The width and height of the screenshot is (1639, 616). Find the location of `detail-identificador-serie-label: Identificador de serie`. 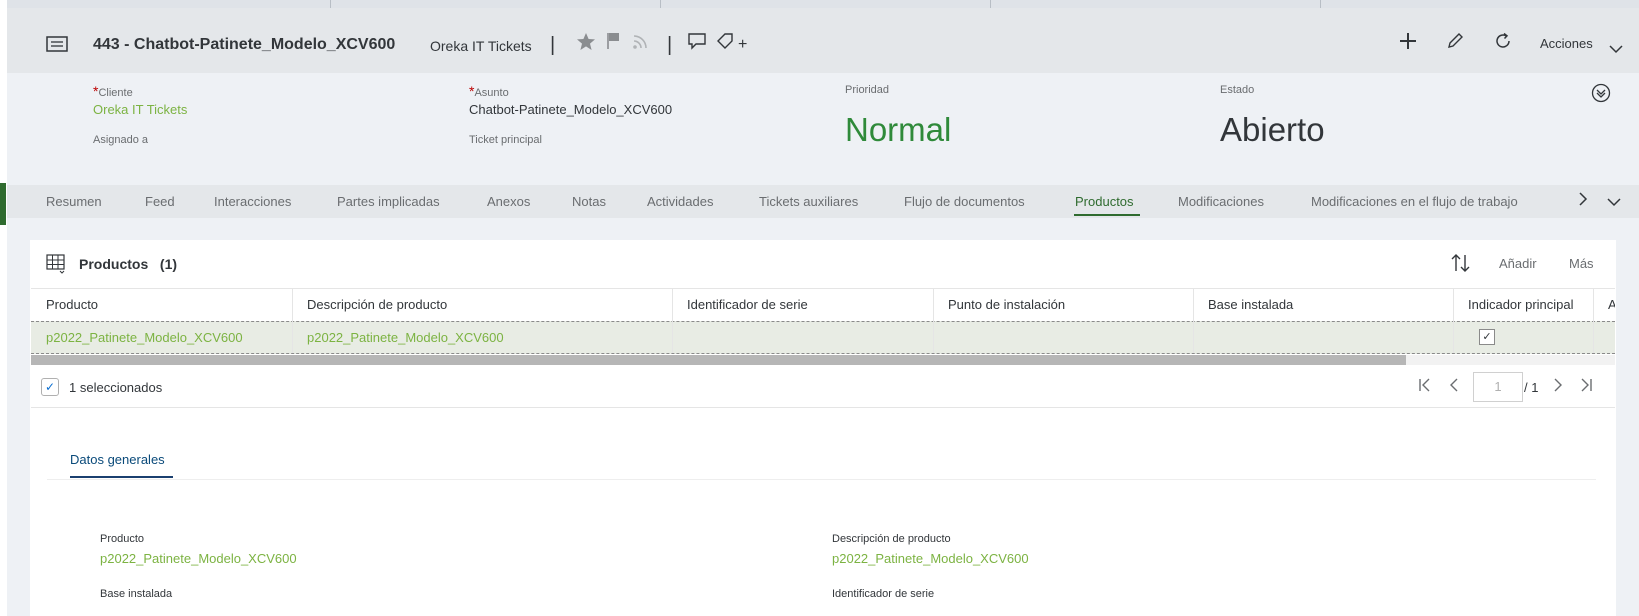

detail-identificador-serie-label: Identificador de serie is located at coordinates (883, 594).